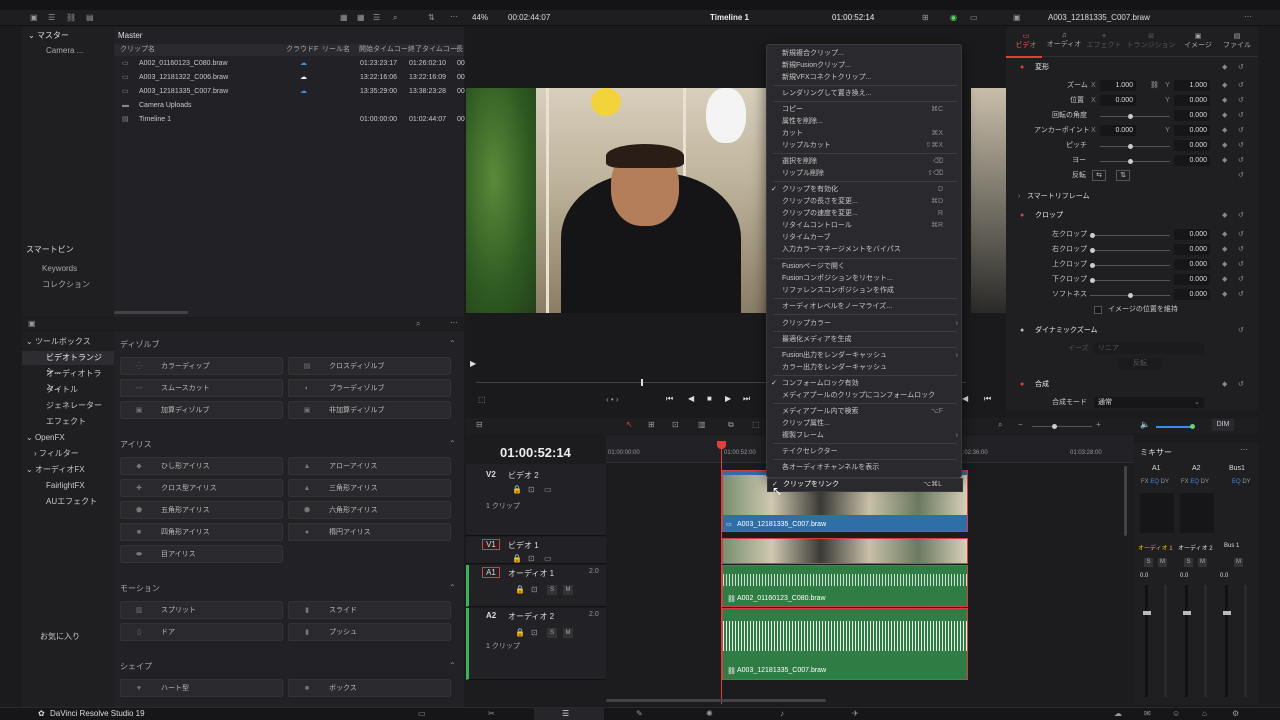 The width and height of the screenshot is (1280, 720). Describe the element at coordinates (651, 424) in the screenshot. I see `trim-tool-icon: ⊞` at that location.